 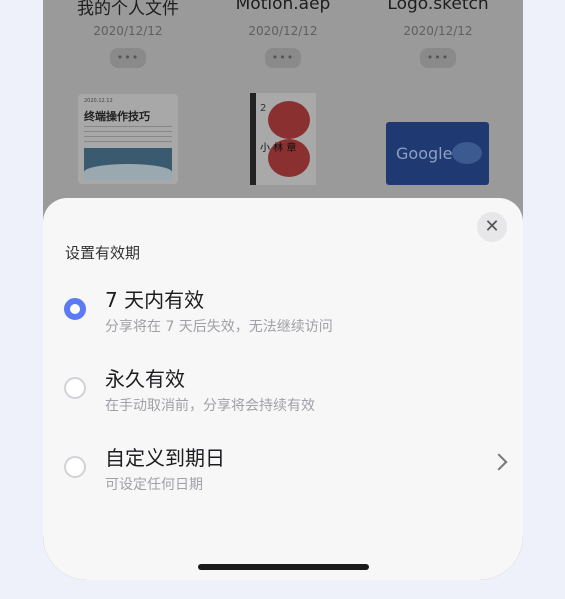 What do you see at coordinates (75, 309) in the screenshot?
I see `radio-checked-icon` at bounding box center [75, 309].